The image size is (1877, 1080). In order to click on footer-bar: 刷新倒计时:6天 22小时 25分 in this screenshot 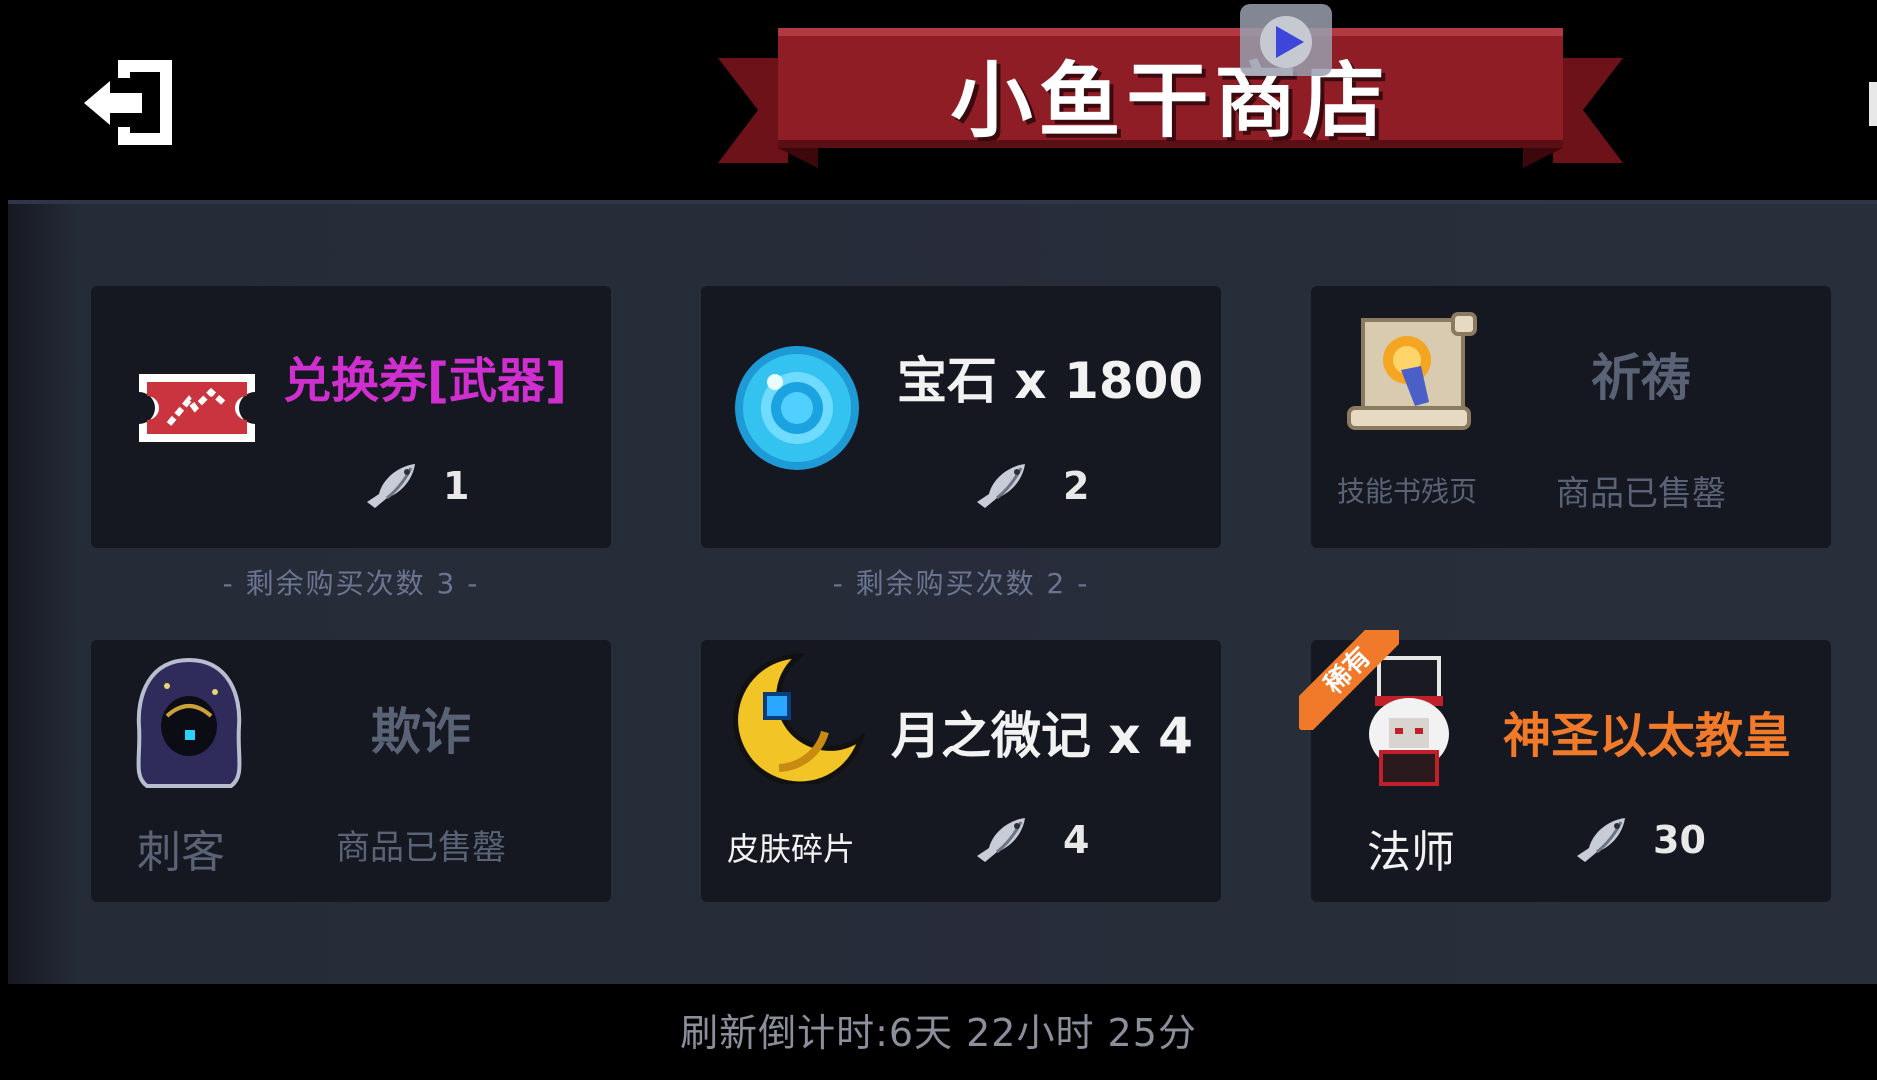, I will do `click(938, 1032)`.